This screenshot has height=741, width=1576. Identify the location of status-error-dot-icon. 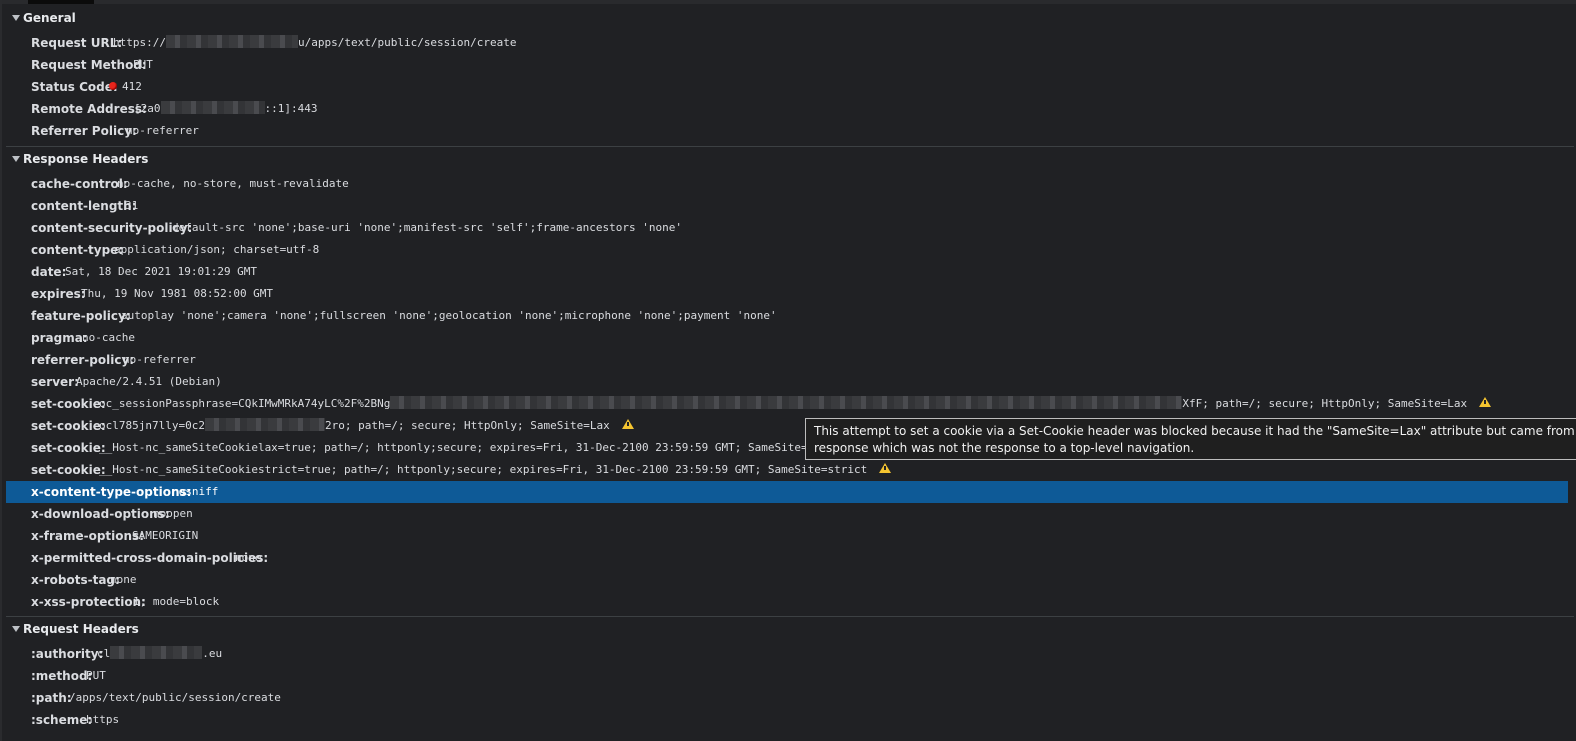
(113, 86).